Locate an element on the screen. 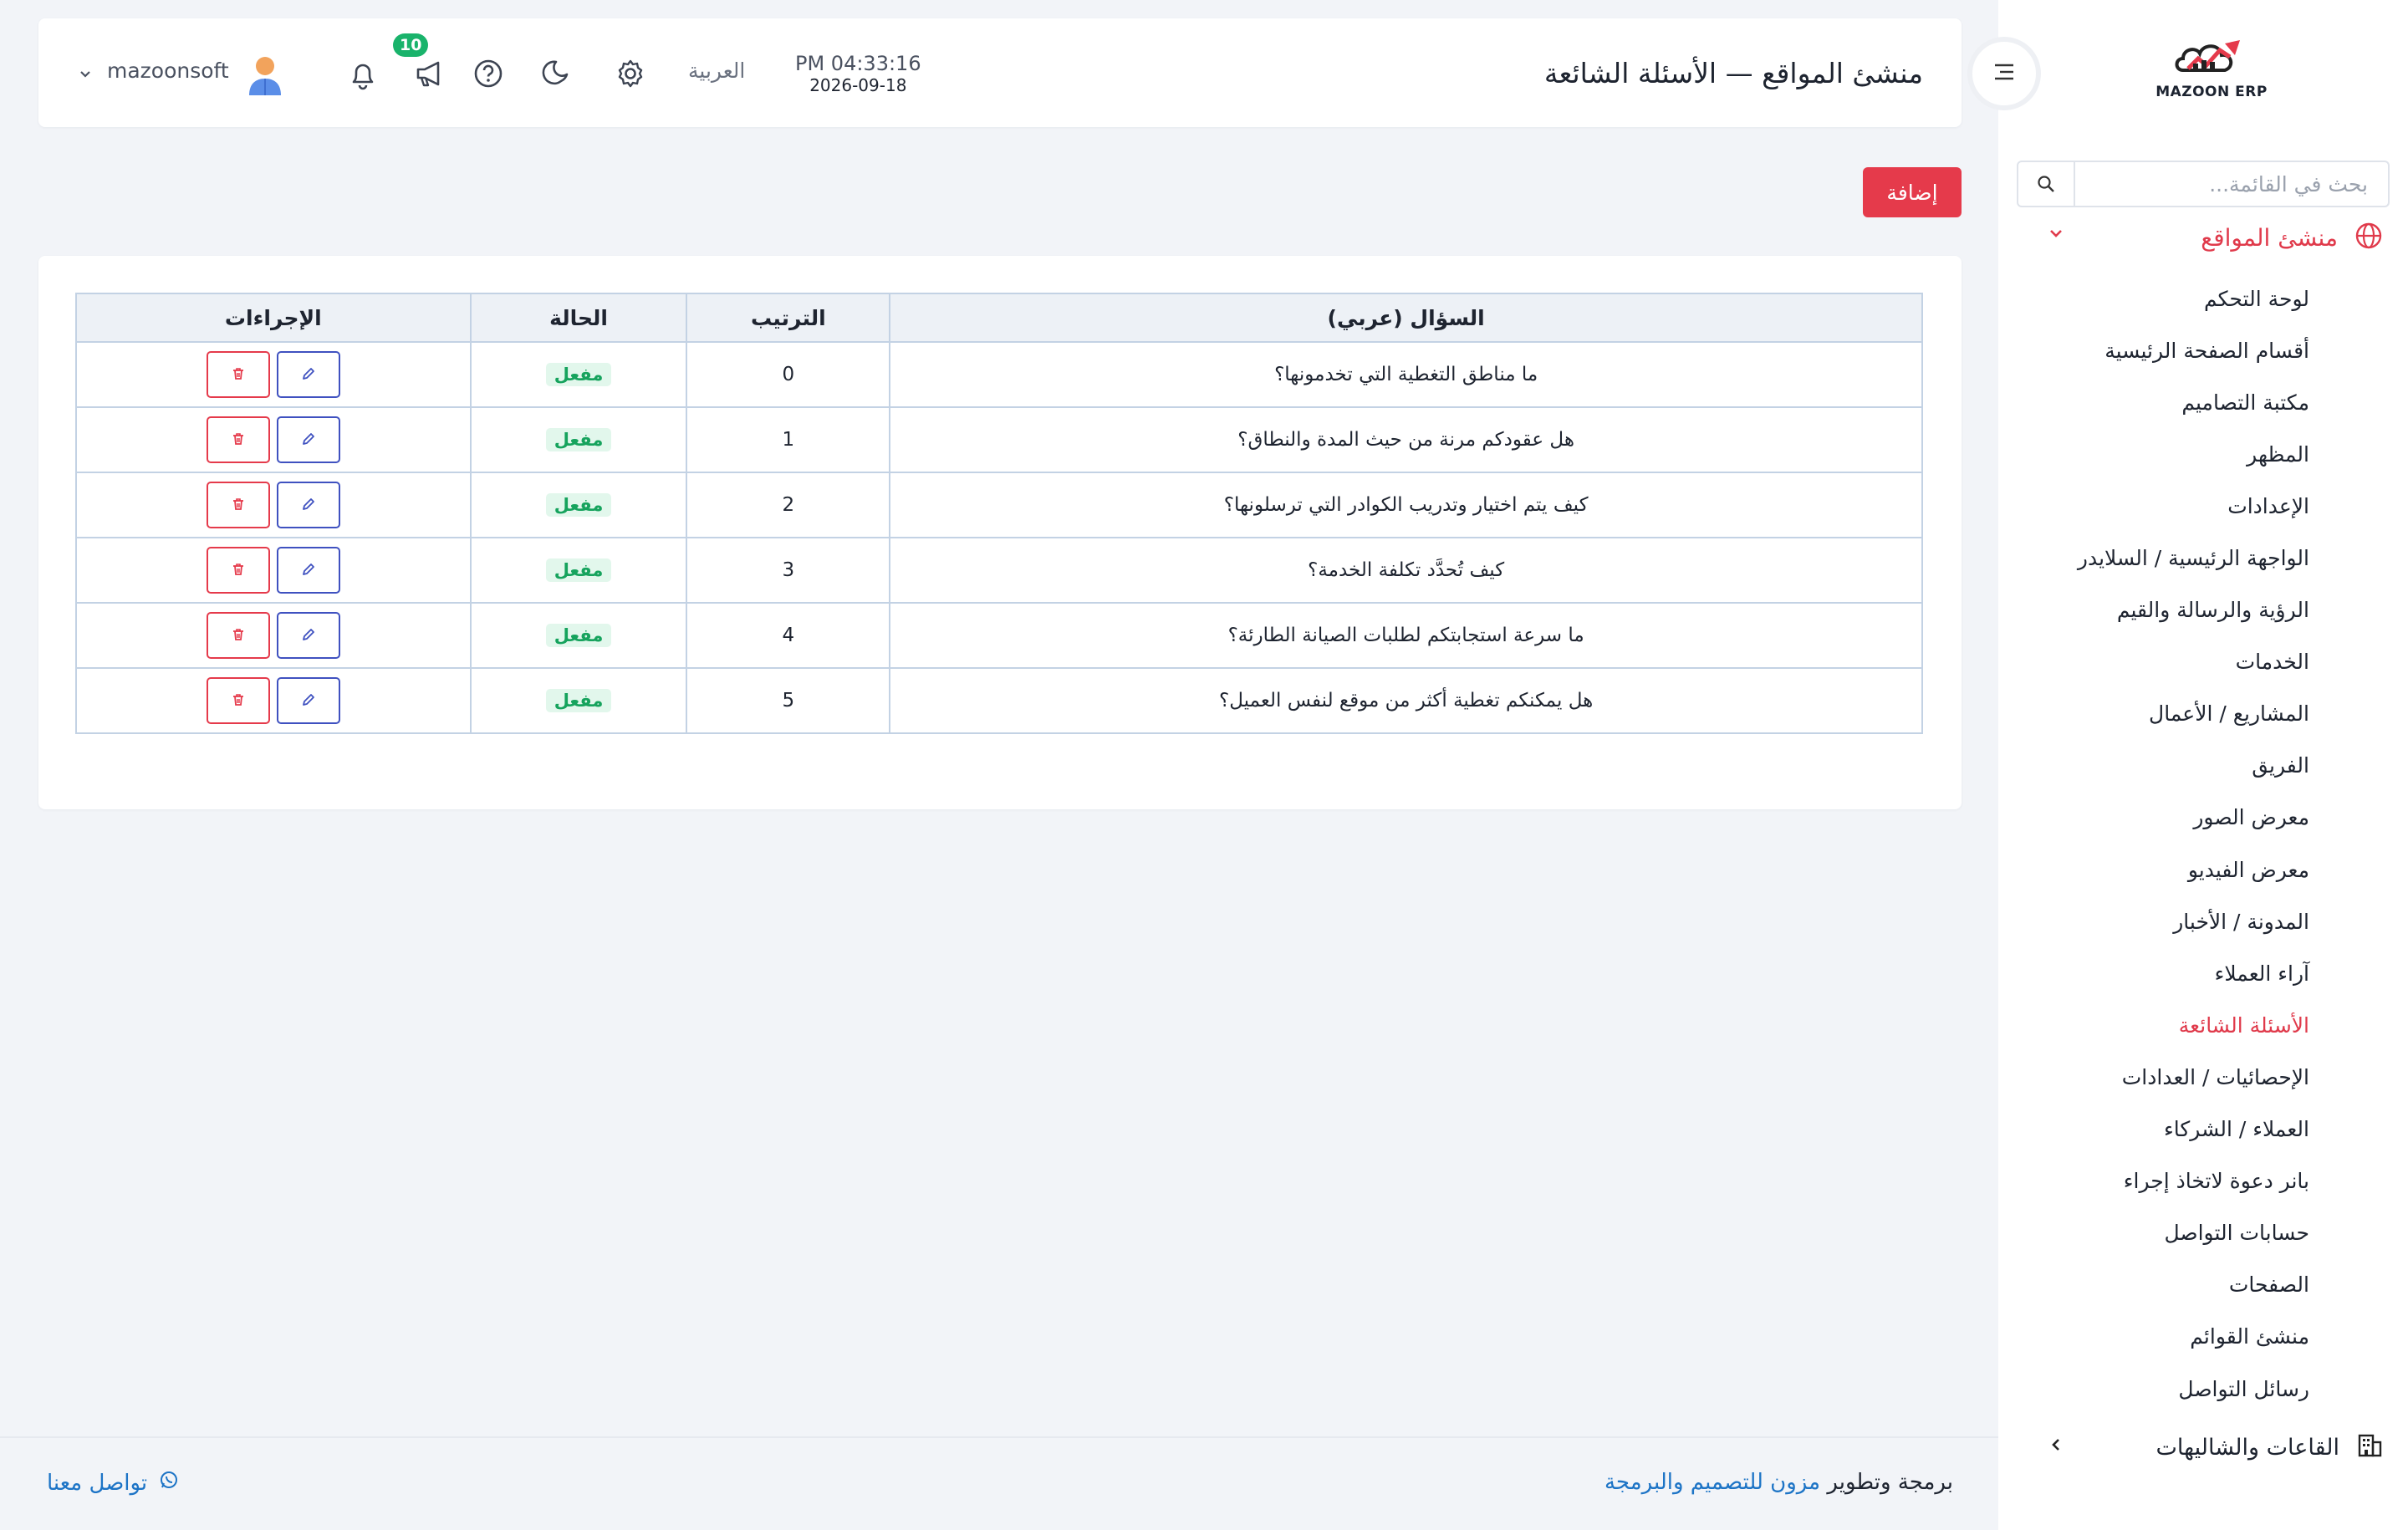  sidebar-toggle-button is located at coordinates (2004, 73).